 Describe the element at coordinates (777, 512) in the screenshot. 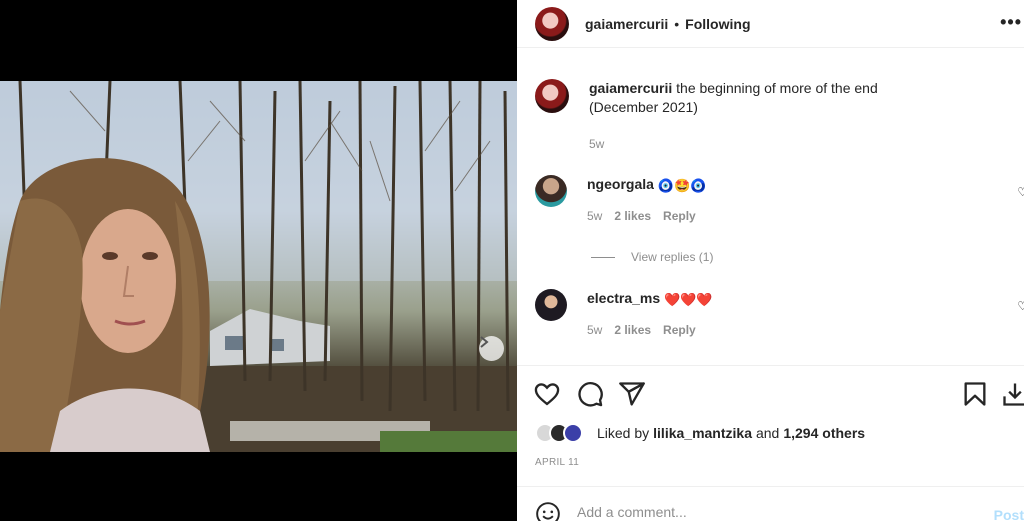

I see `comment-input` at that location.